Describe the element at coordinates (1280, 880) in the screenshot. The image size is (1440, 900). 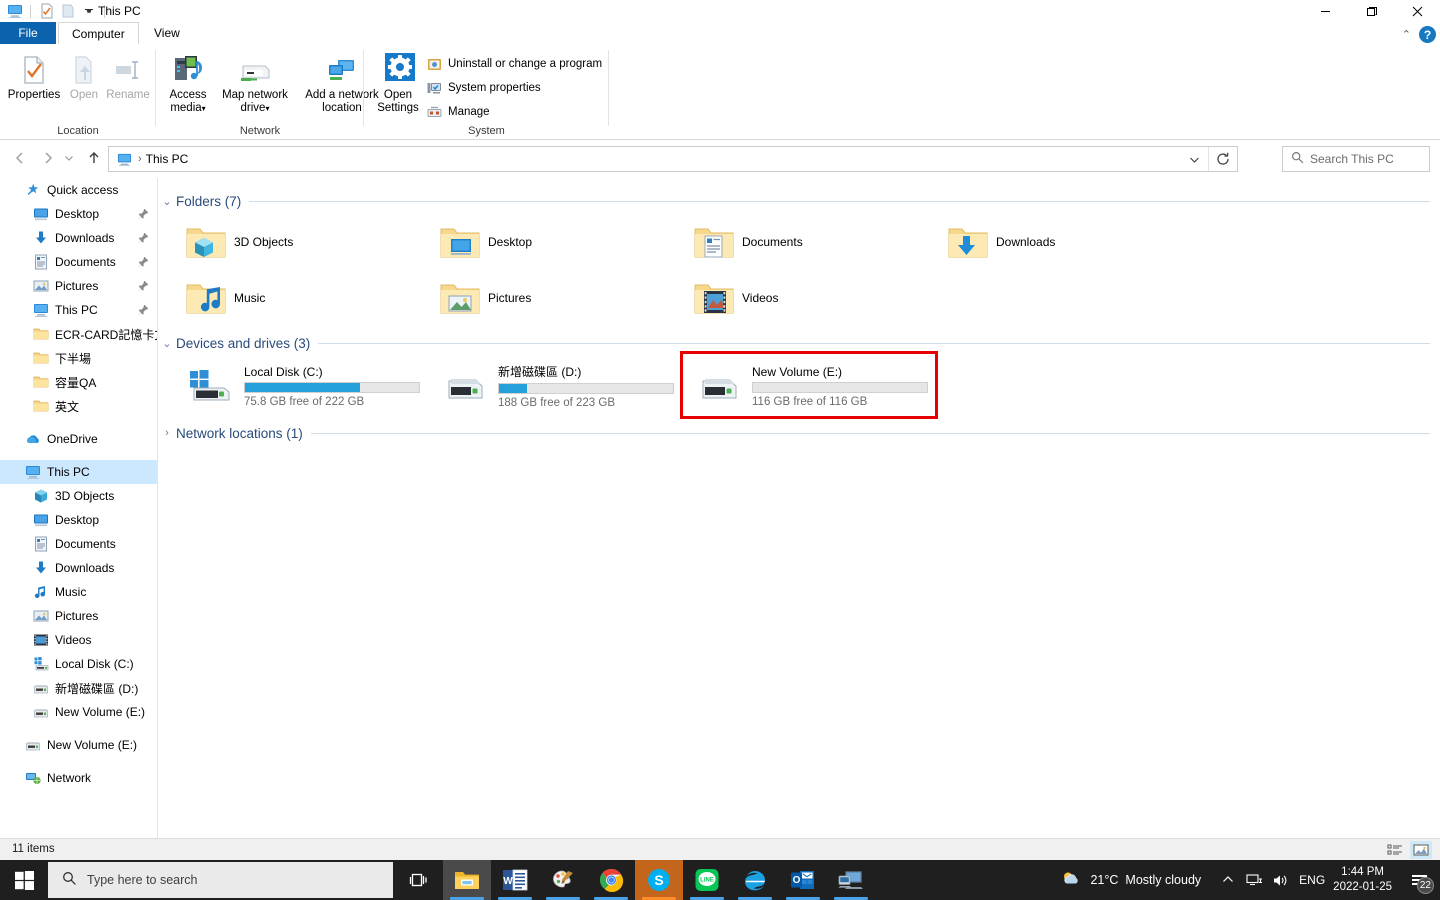
I see `volume-icon` at that location.